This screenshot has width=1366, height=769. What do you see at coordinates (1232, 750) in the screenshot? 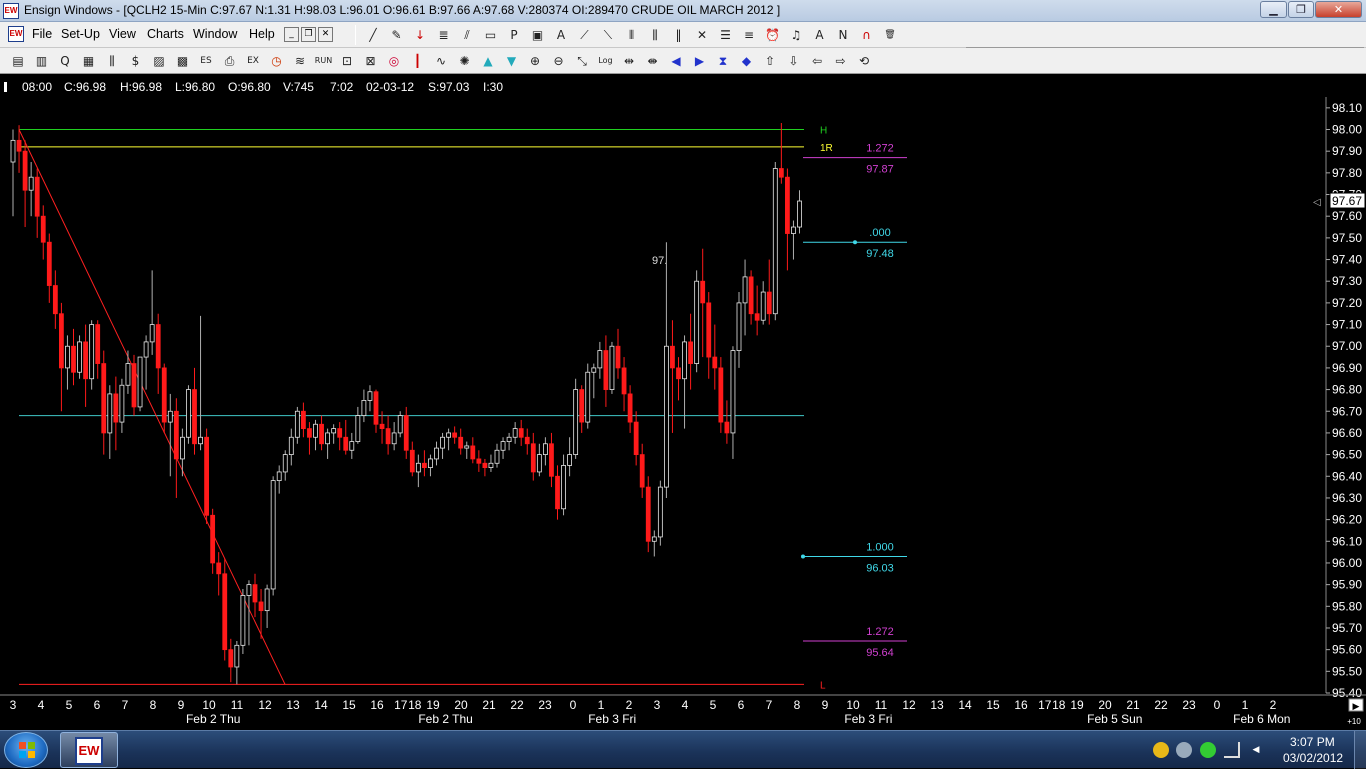
I see `signal-tray-icon` at bounding box center [1232, 750].